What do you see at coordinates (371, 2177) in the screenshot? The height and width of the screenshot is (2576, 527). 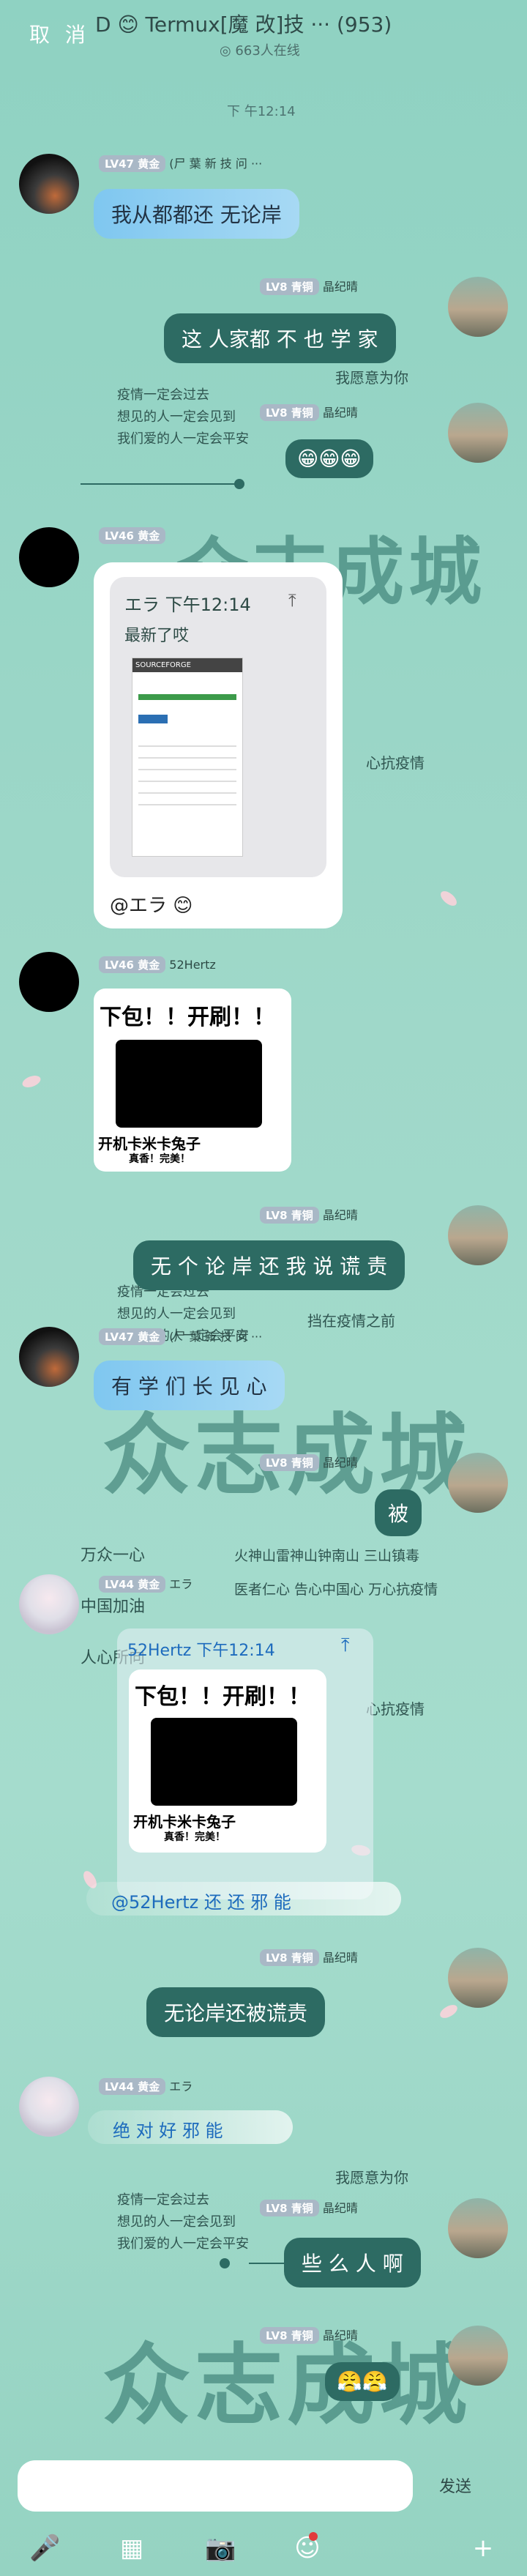 I see `poem-right-2: 我愿意为你` at bounding box center [371, 2177].